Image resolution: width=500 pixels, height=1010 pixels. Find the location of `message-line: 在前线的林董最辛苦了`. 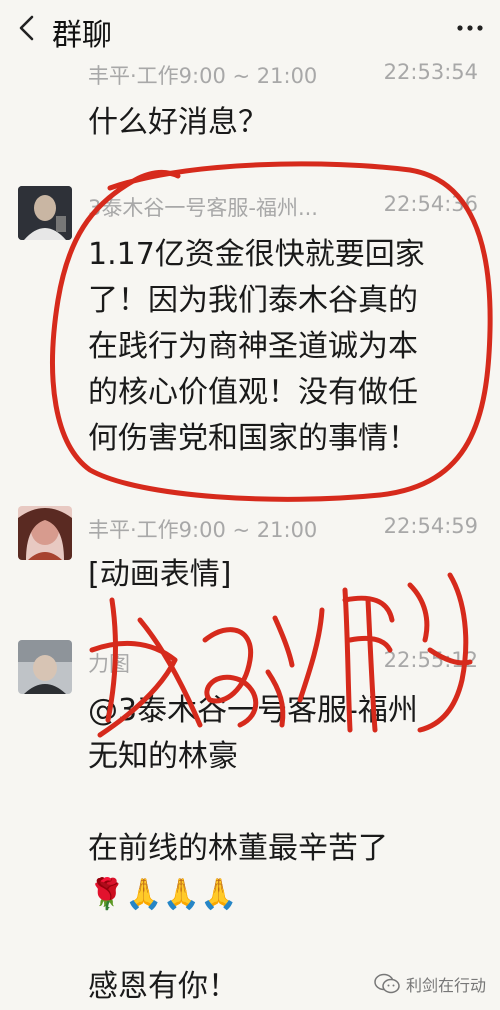

message-line: 在前线的林董最辛苦了 is located at coordinates (238, 848).